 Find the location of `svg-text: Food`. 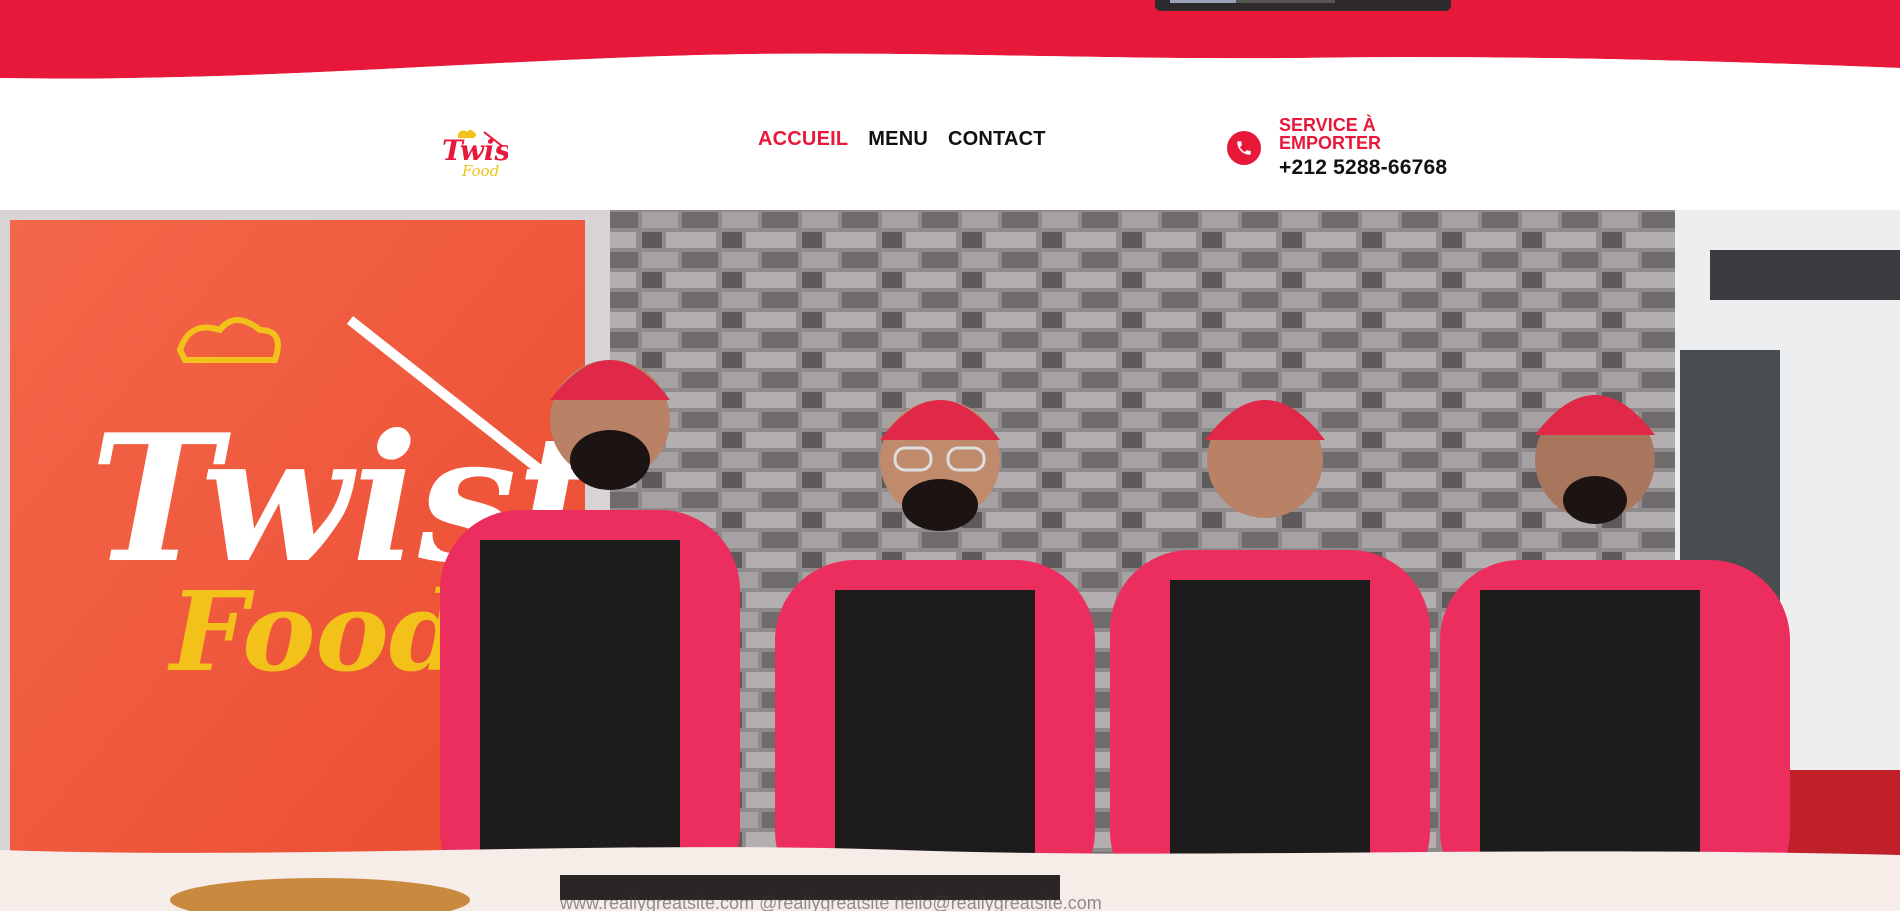

svg-text: Food is located at coordinates (480, 171).